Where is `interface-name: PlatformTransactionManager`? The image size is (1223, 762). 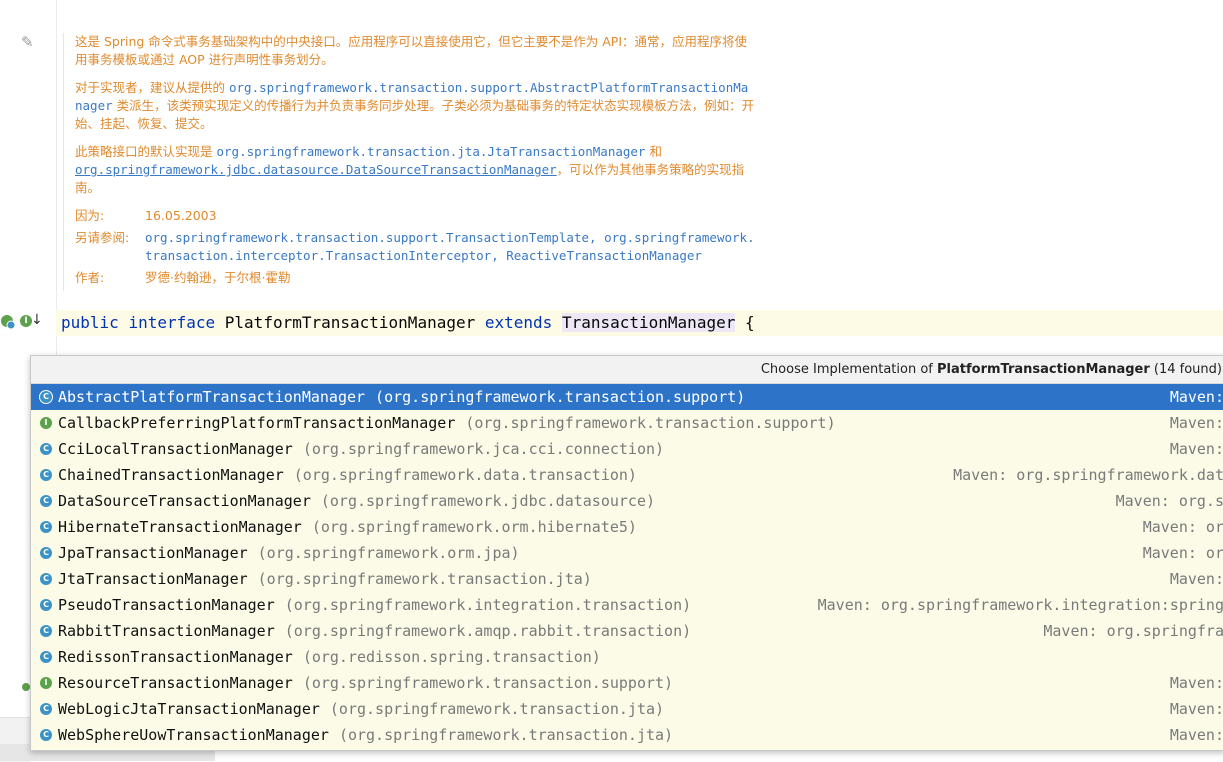 interface-name: PlatformTransactionManager is located at coordinates (350, 322).